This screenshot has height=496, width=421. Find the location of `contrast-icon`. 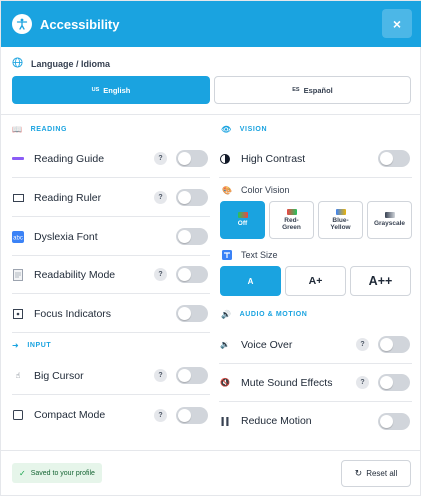

contrast-icon is located at coordinates (225, 159).